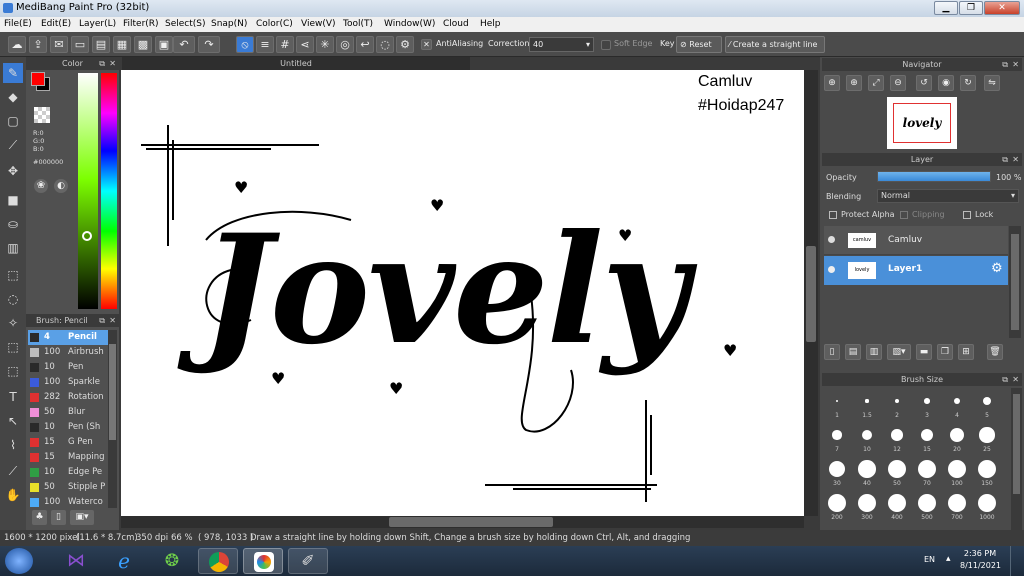 Image resolution: width=1024 pixels, height=576 pixels. I want to click on brush-item: 10 Edge Pe, so click(68, 472).